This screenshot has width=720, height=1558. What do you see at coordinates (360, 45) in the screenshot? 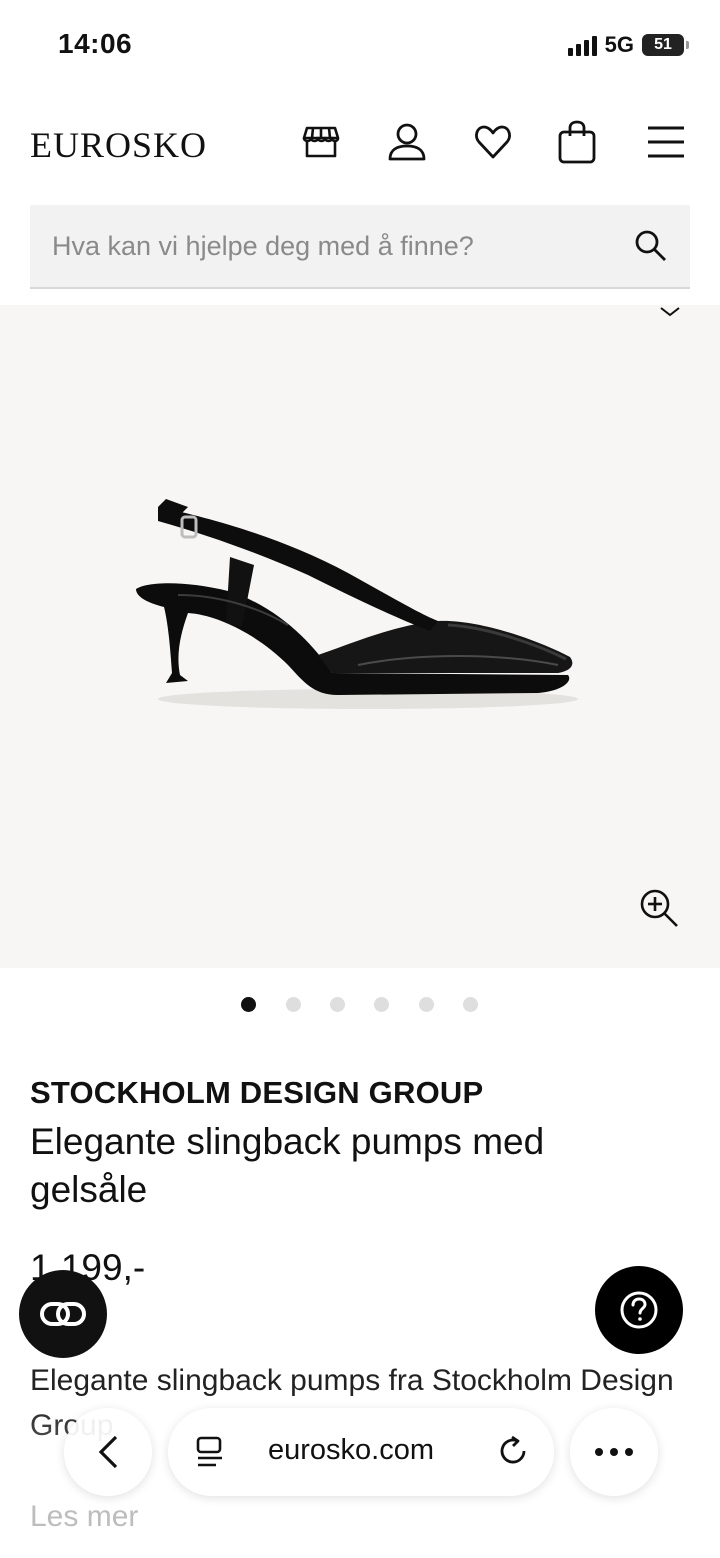
I see `status-bar: 14:06 5G 51` at bounding box center [360, 45].